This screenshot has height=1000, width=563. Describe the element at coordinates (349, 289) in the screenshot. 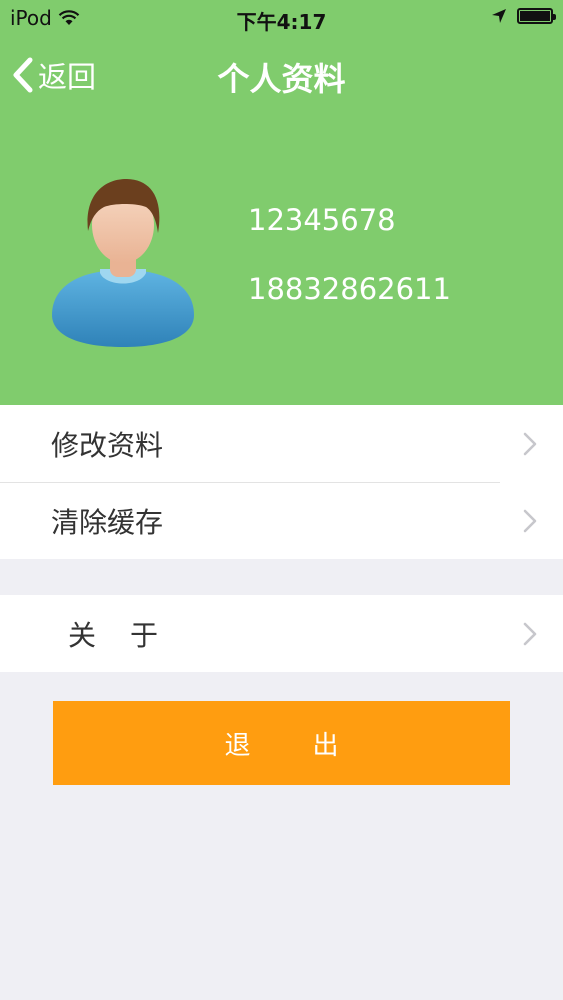

I see `phone-number: 18832862611` at that location.